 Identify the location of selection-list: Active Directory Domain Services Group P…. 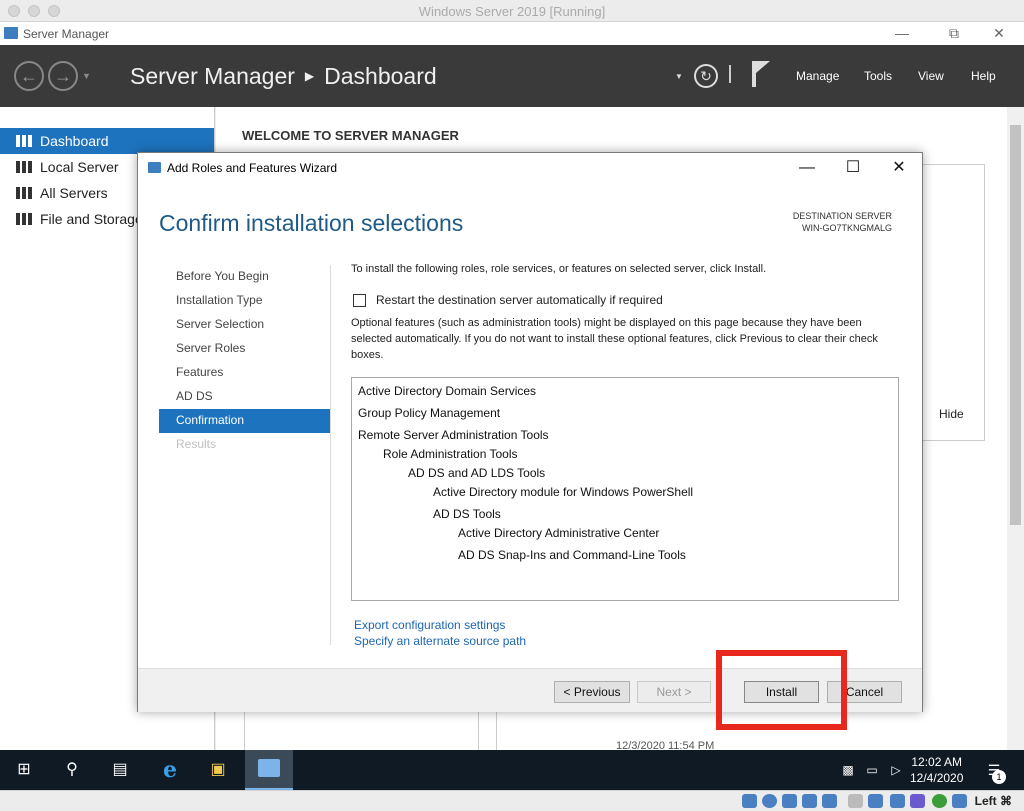
(625, 489).